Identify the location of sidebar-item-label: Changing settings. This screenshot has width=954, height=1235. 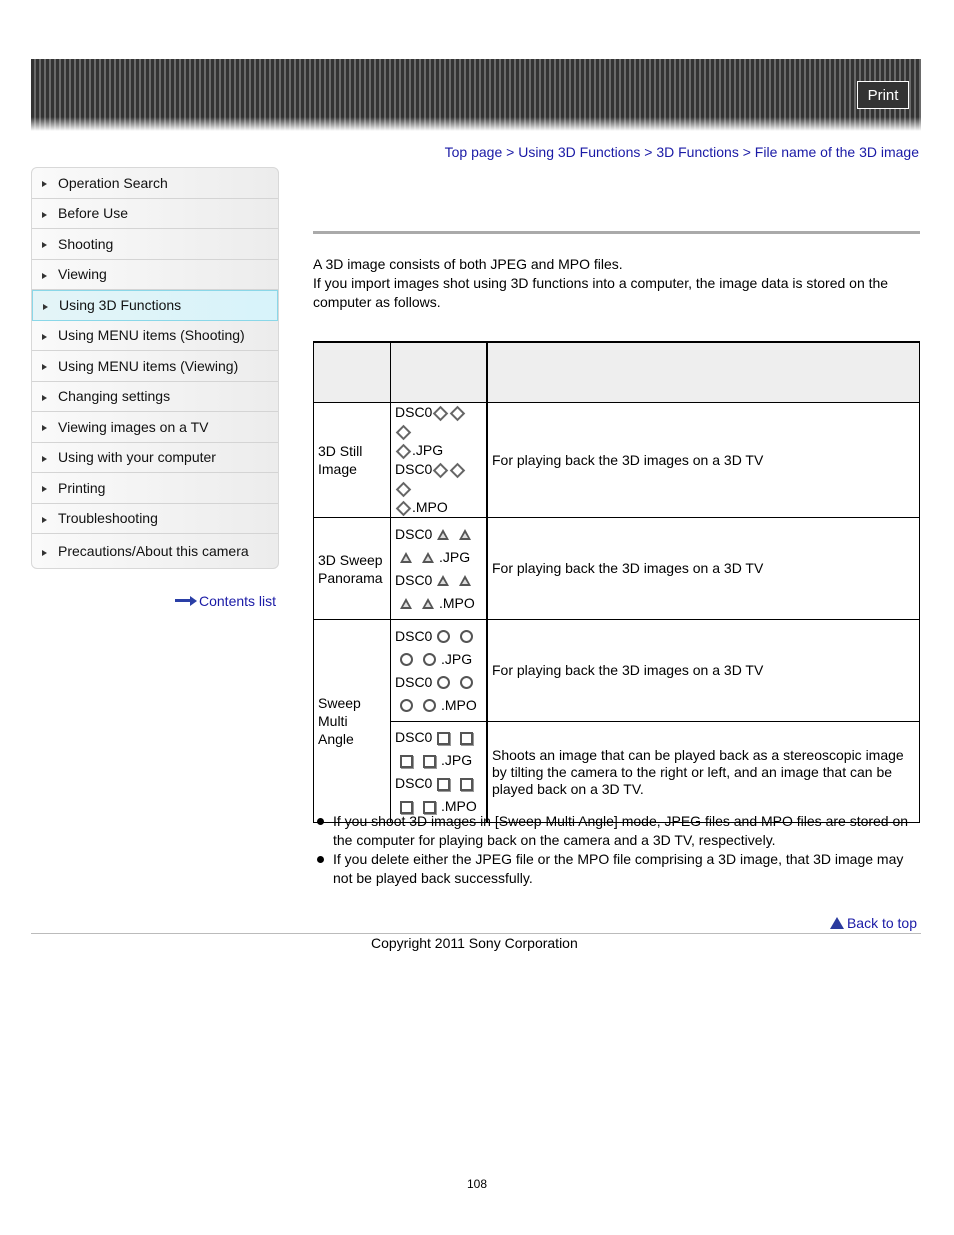
(114, 396).